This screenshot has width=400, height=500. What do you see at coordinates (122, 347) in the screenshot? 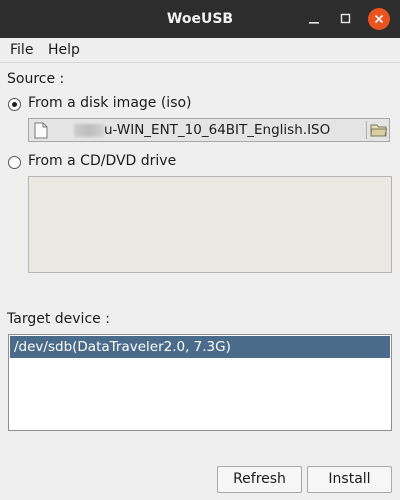
I see `device-name: /dev/sdb(DataTraveler2.0, 7.3G)` at bounding box center [122, 347].